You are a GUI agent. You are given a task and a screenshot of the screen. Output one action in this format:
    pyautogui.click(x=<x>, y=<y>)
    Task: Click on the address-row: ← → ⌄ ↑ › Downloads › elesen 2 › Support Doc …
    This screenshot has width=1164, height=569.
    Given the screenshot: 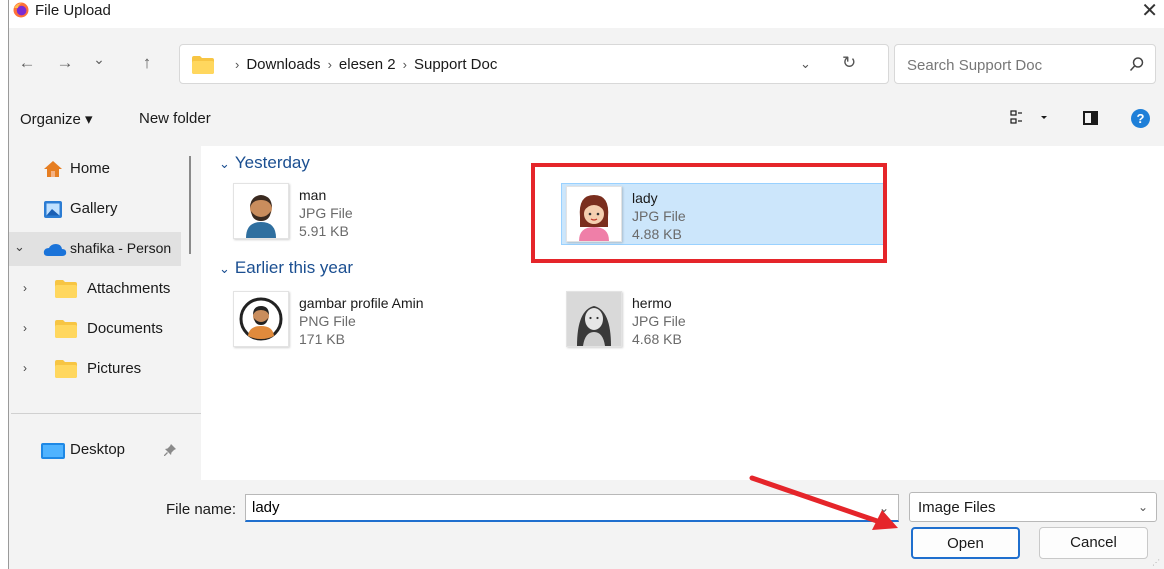 What is the action you would take?
    pyautogui.click(x=586, y=64)
    